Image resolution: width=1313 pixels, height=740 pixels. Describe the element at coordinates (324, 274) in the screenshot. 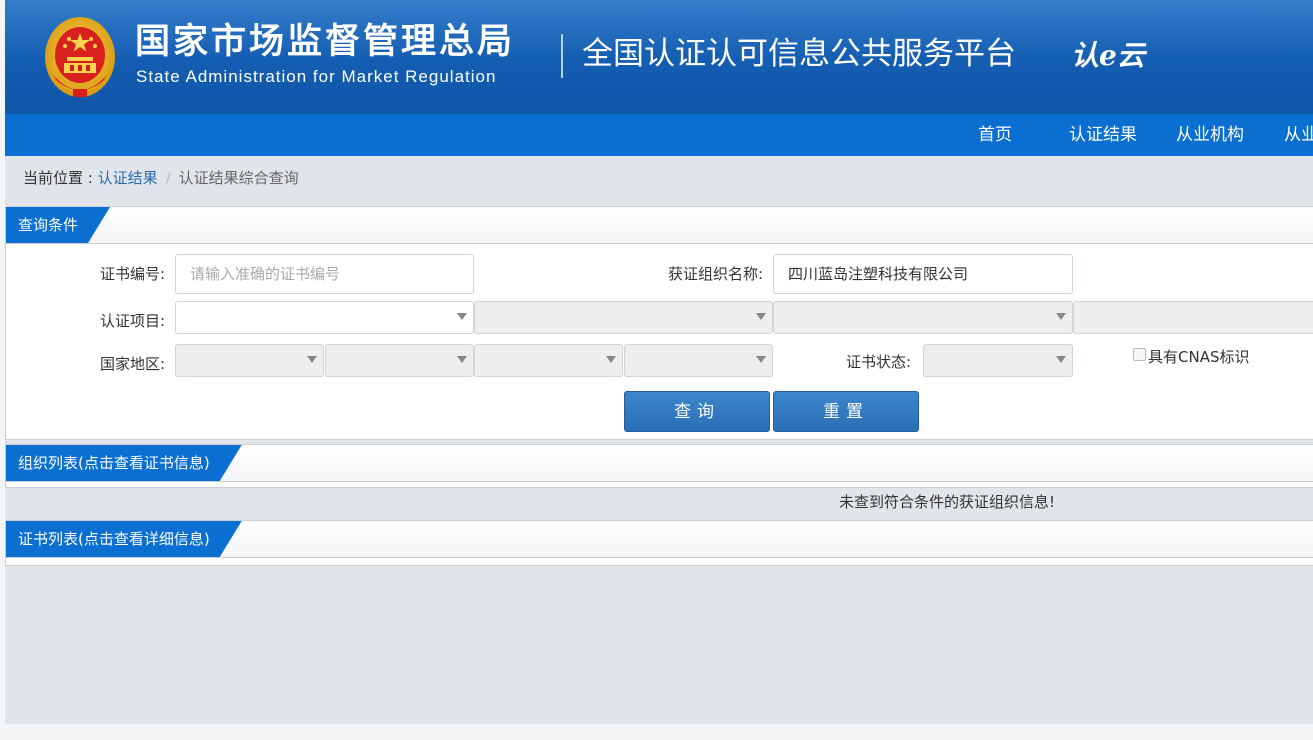

I see `cert-no-input: 请输入准确的证书编号` at that location.